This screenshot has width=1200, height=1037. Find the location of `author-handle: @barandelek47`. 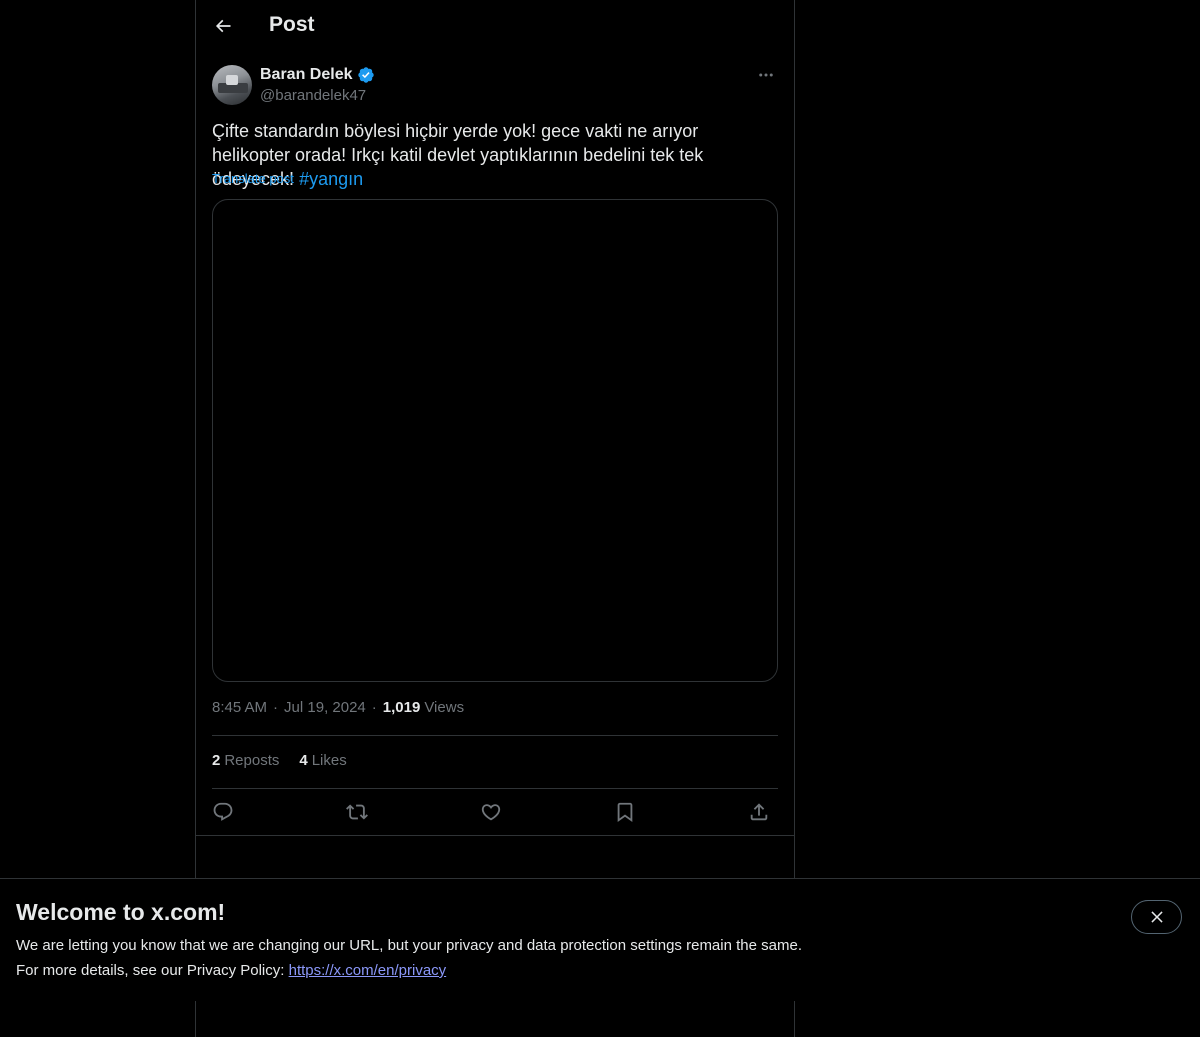

author-handle: @barandelek47 is located at coordinates (313, 95).